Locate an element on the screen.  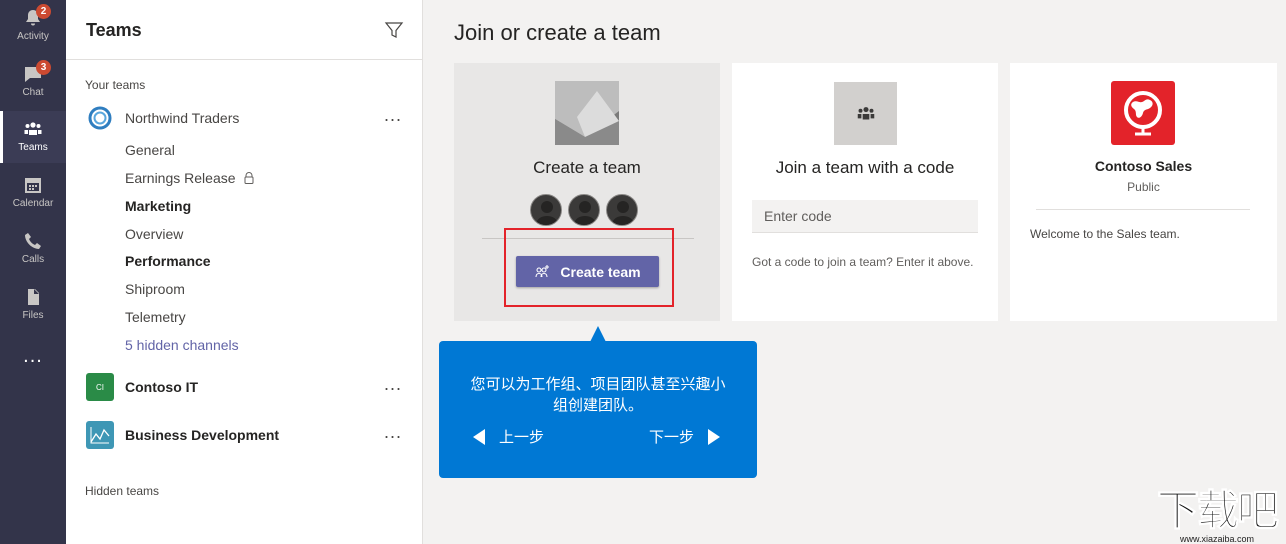
image-placeholder-icon is located at coordinates (587, 113).